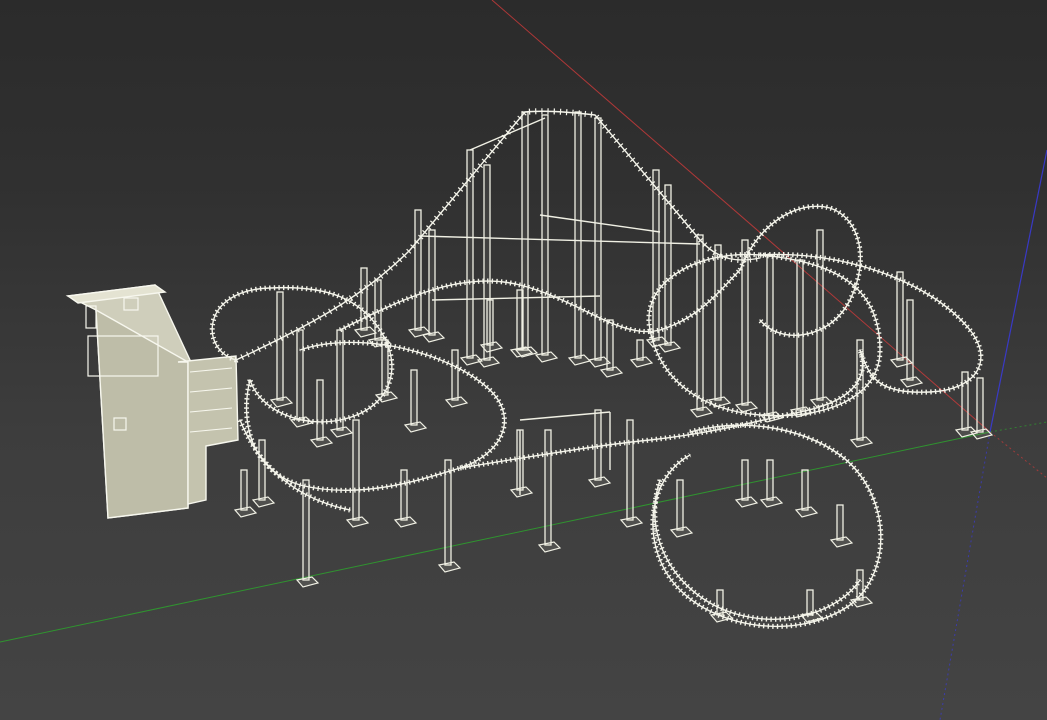  I want to click on track-right-helix, so click(764, 335).